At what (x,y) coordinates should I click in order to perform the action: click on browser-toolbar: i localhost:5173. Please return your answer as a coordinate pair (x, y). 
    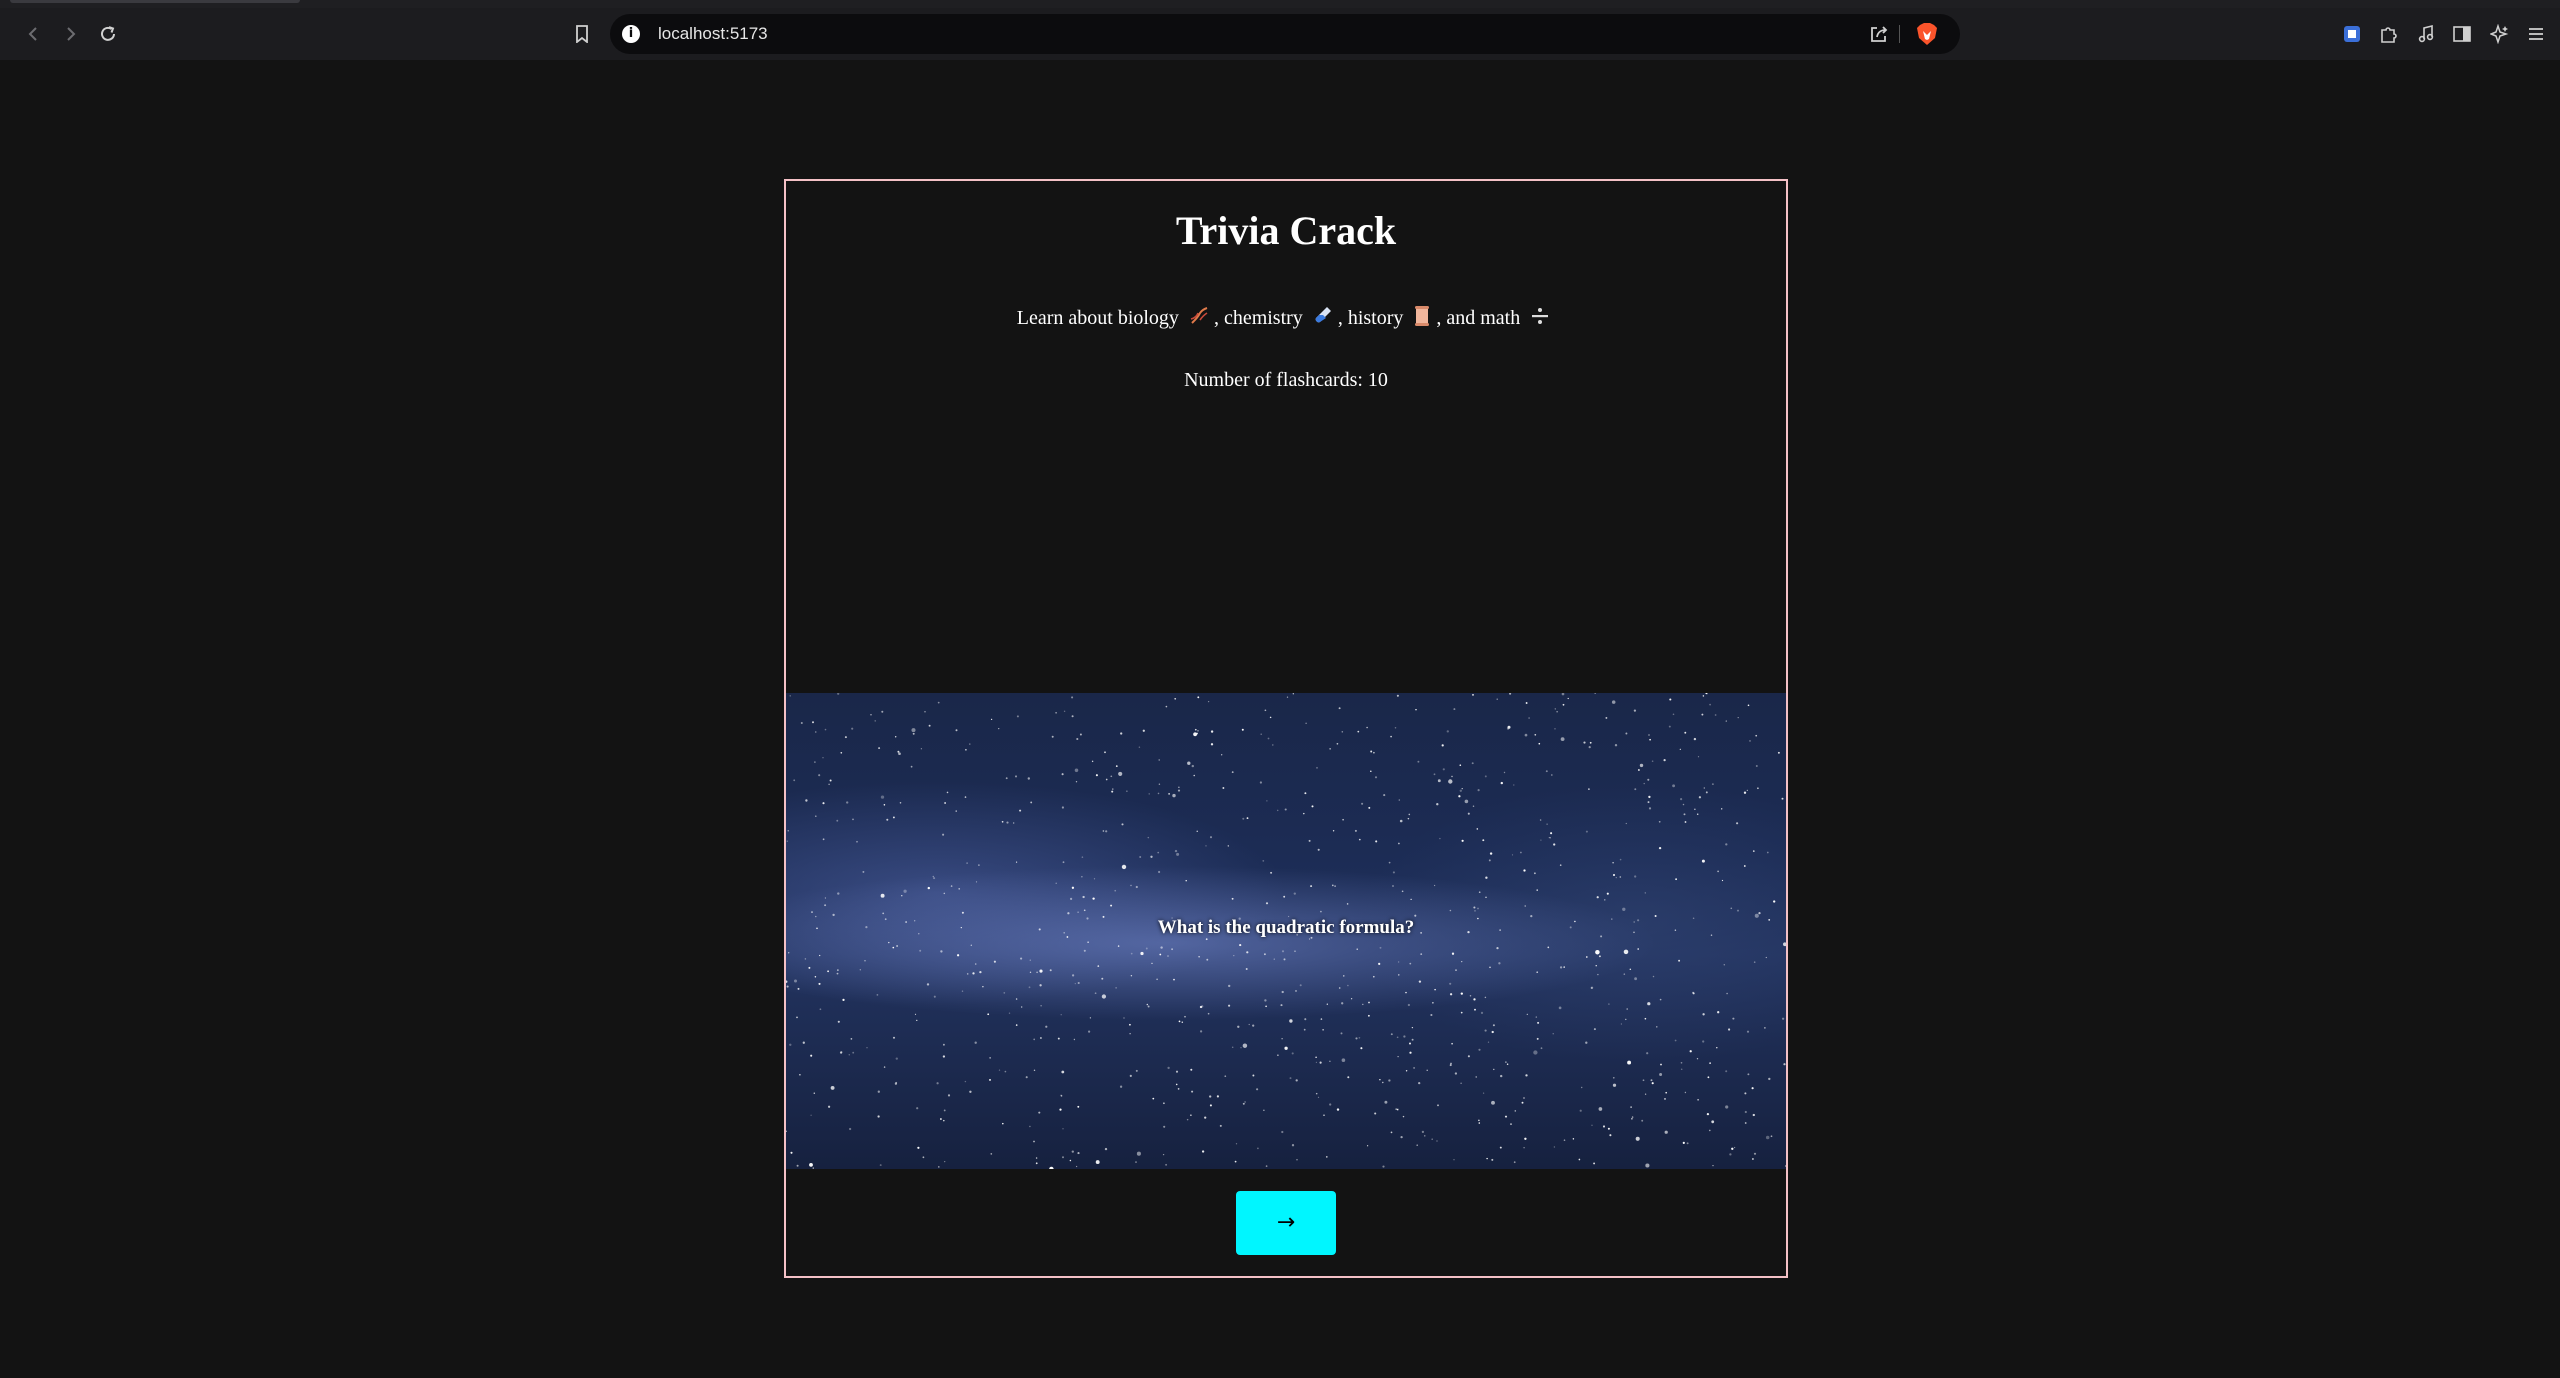
    Looking at the image, I should click on (1280, 34).